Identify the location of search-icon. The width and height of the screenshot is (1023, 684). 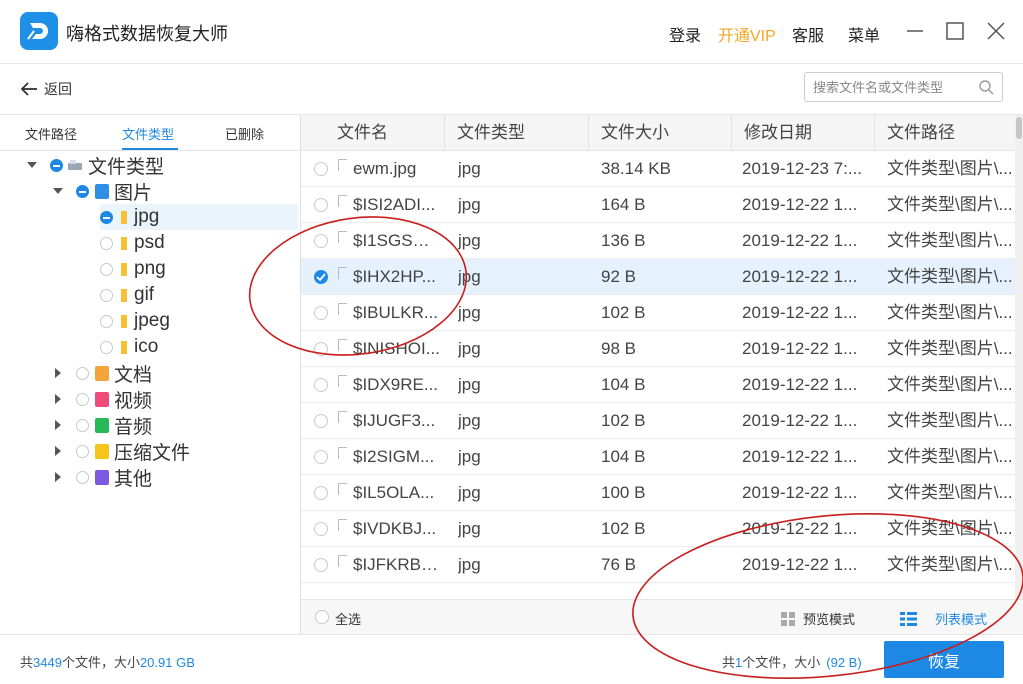
(986, 87).